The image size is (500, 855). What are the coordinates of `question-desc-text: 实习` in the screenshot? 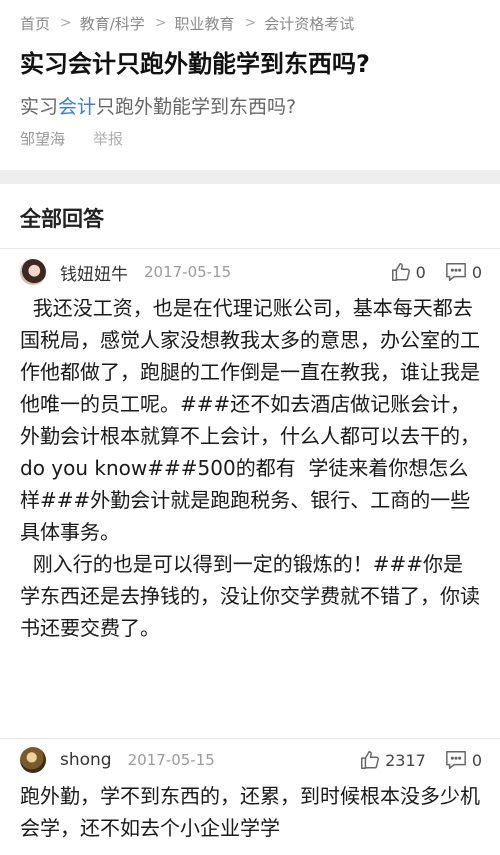 It's located at (39, 107).